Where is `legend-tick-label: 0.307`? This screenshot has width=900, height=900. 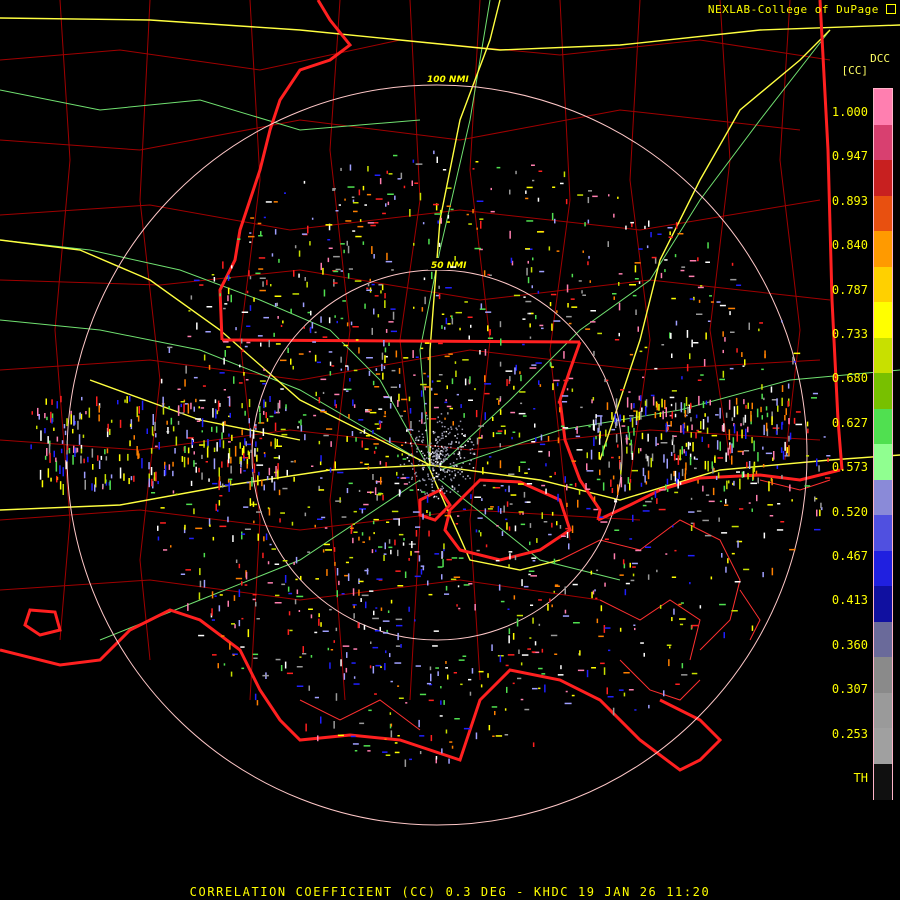
legend-tick-label: 0.307 is located at coordinates (849, 689).